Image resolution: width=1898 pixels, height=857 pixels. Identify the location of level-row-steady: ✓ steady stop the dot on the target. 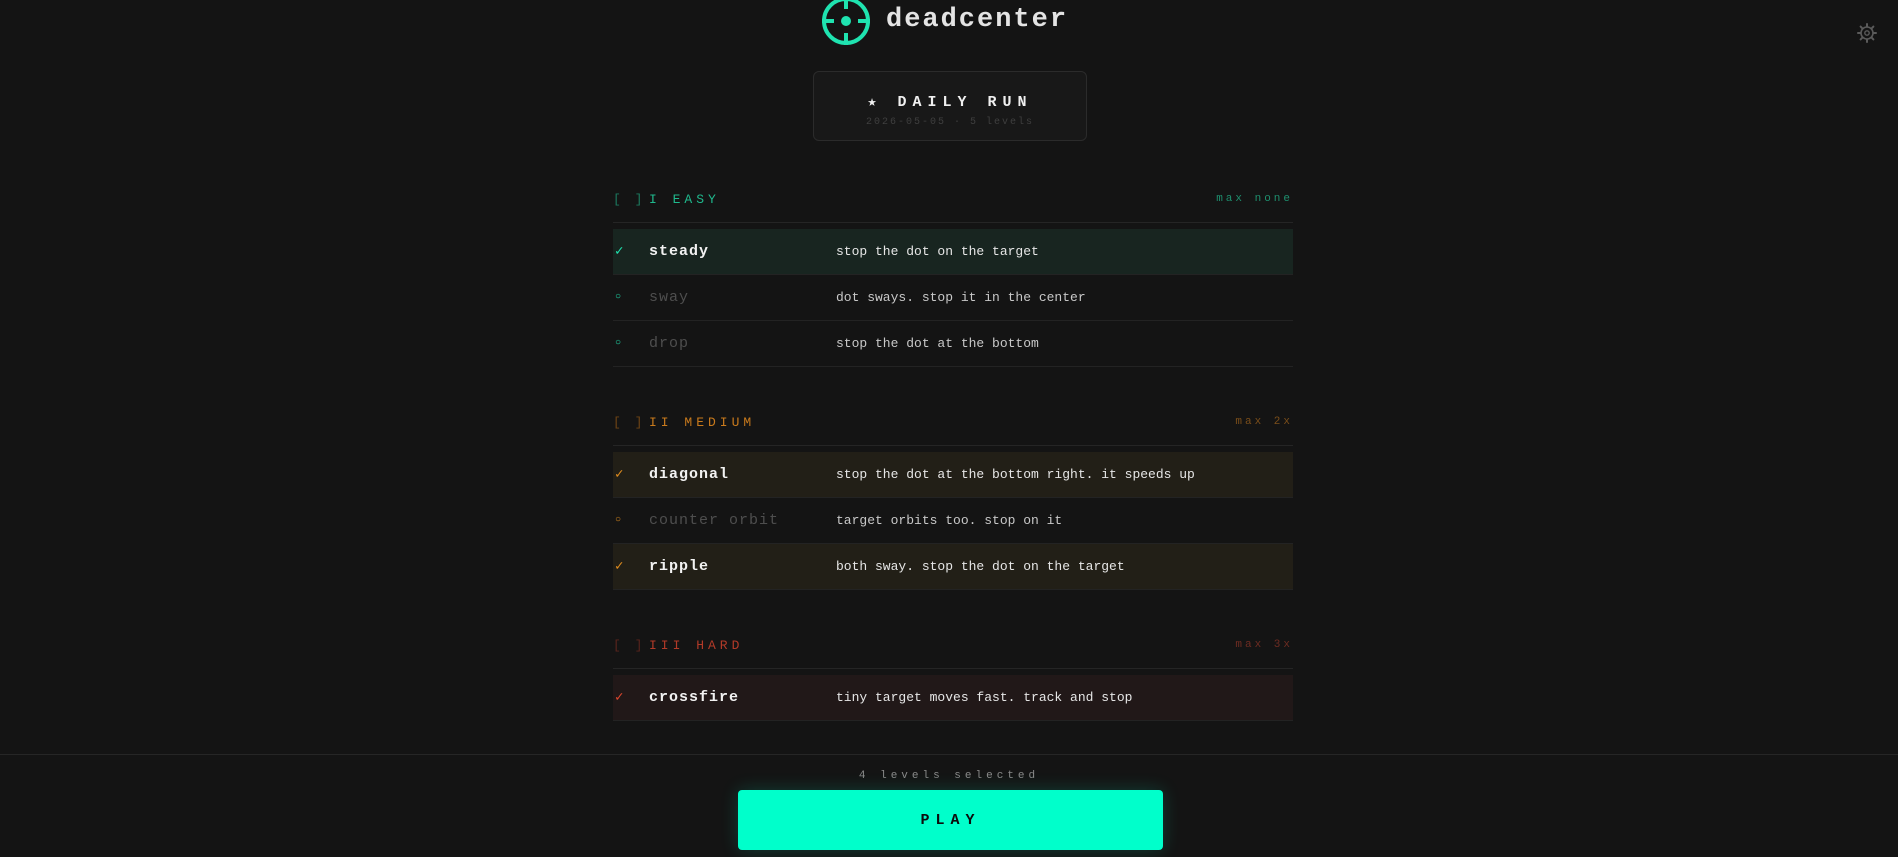
(953, 252).